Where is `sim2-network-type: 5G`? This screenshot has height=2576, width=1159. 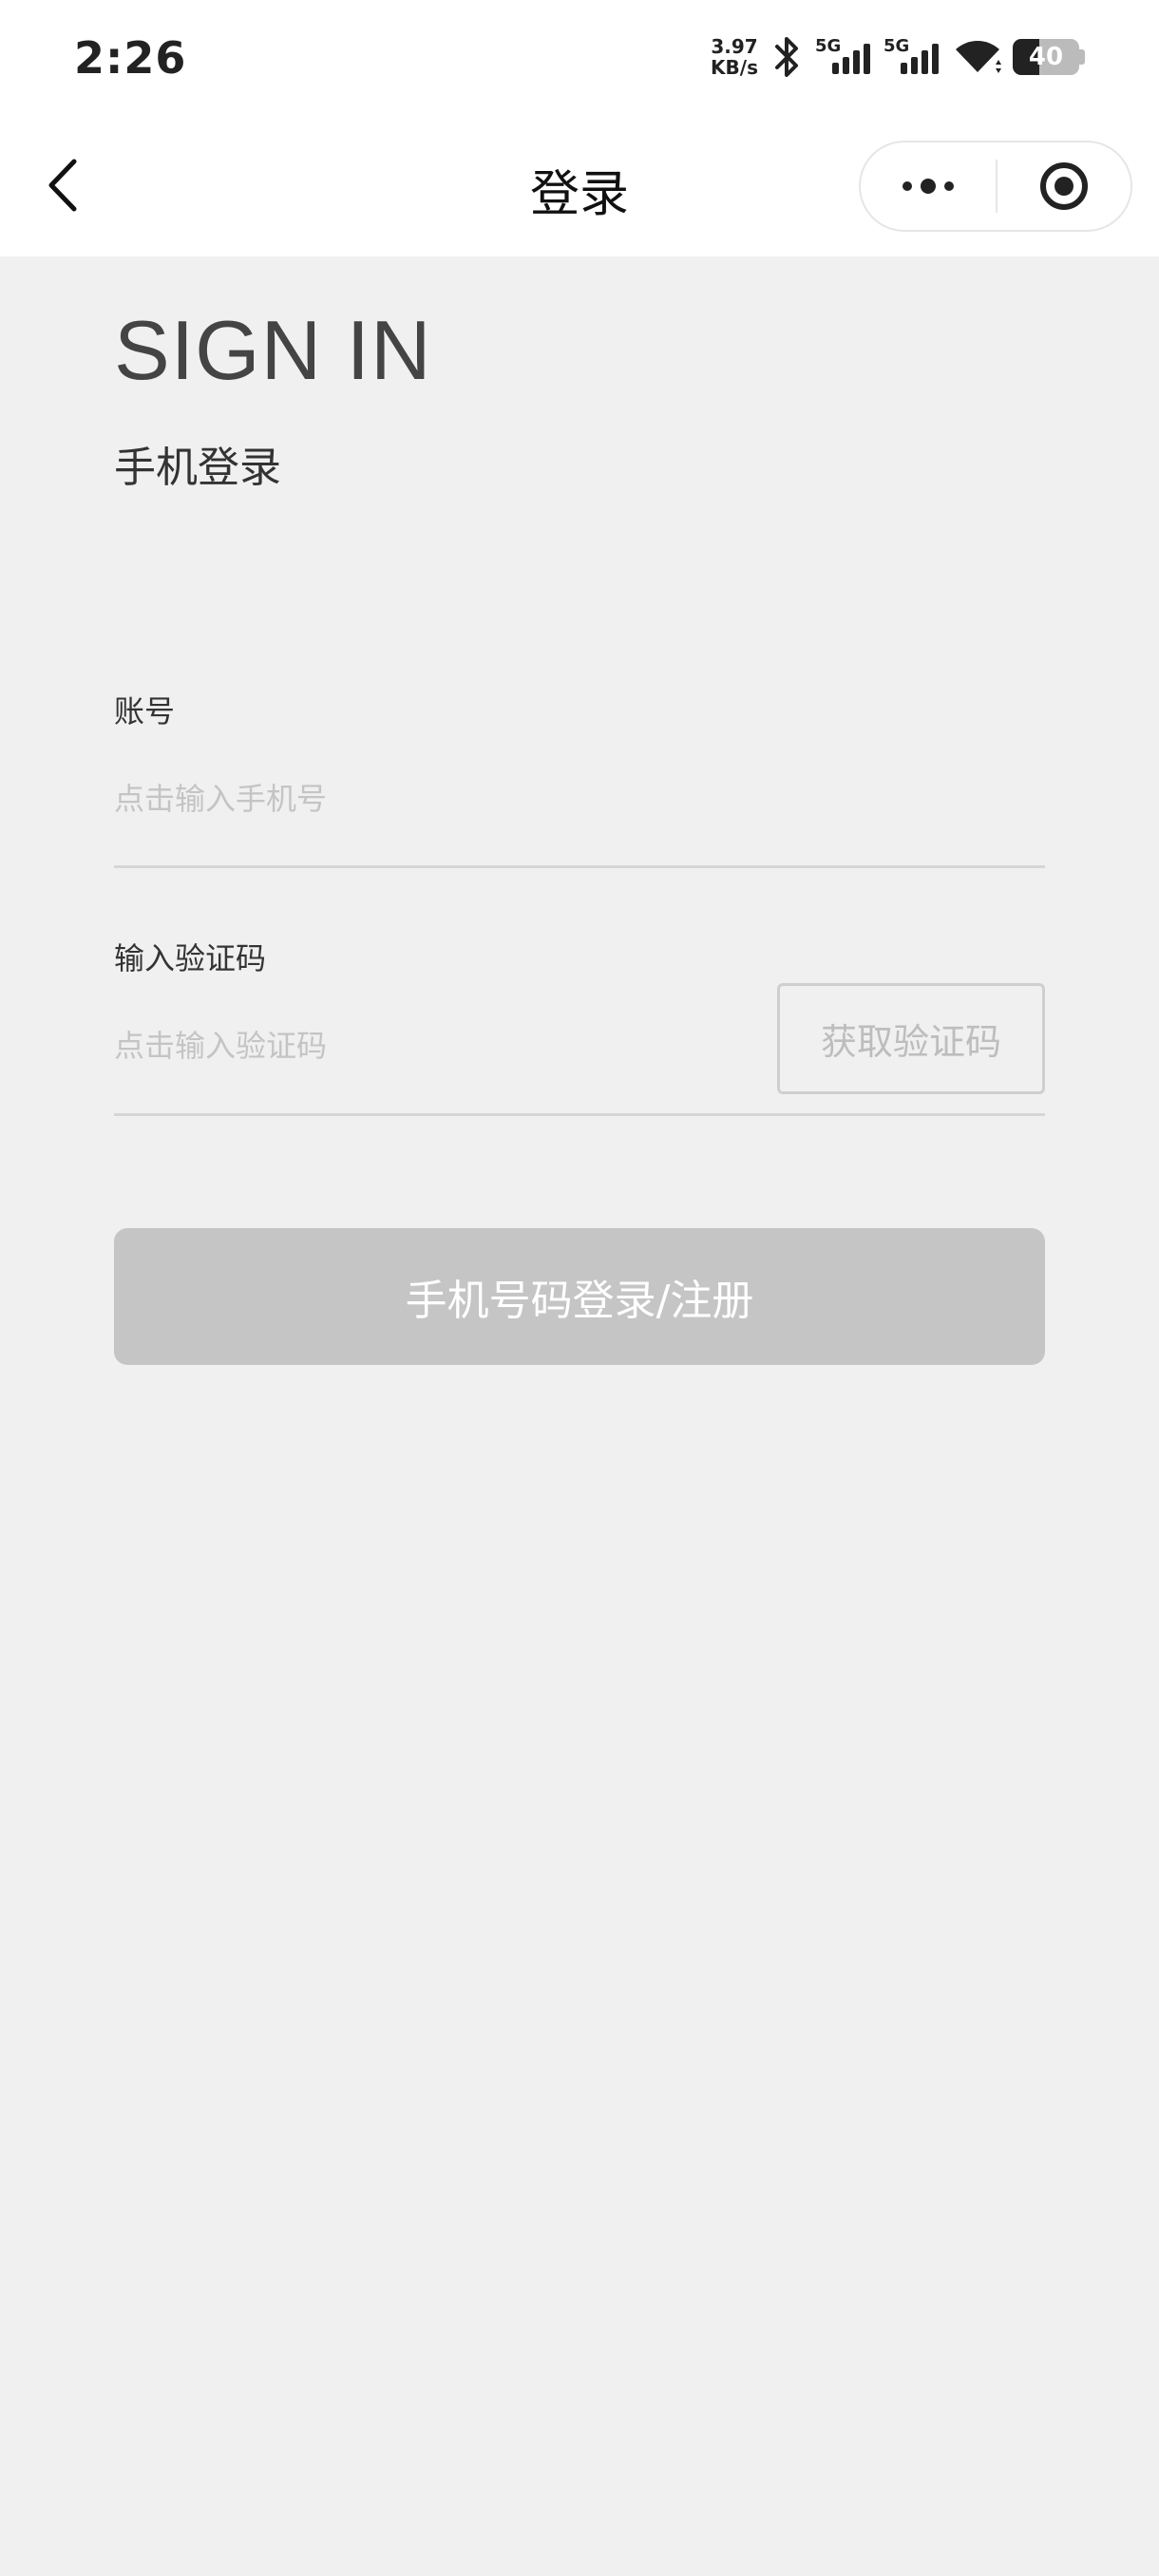 sim2-network-type: 5G is located at coordinates (897, 46).